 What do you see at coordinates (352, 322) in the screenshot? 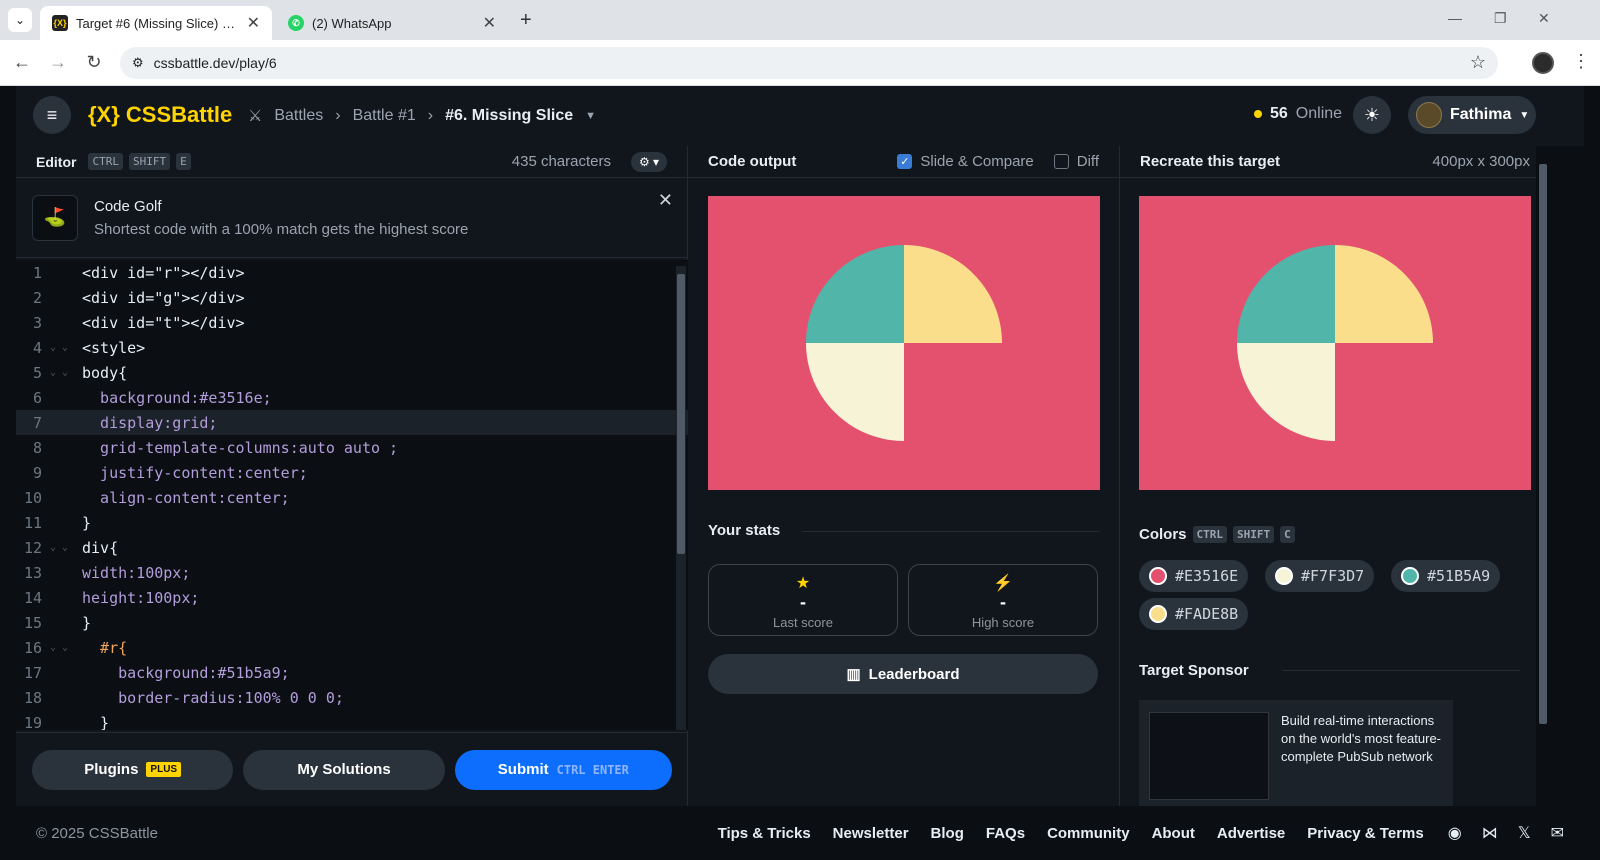
I see `code-line: 3 <div id="t"></div>` at bounding box center [352, 322].